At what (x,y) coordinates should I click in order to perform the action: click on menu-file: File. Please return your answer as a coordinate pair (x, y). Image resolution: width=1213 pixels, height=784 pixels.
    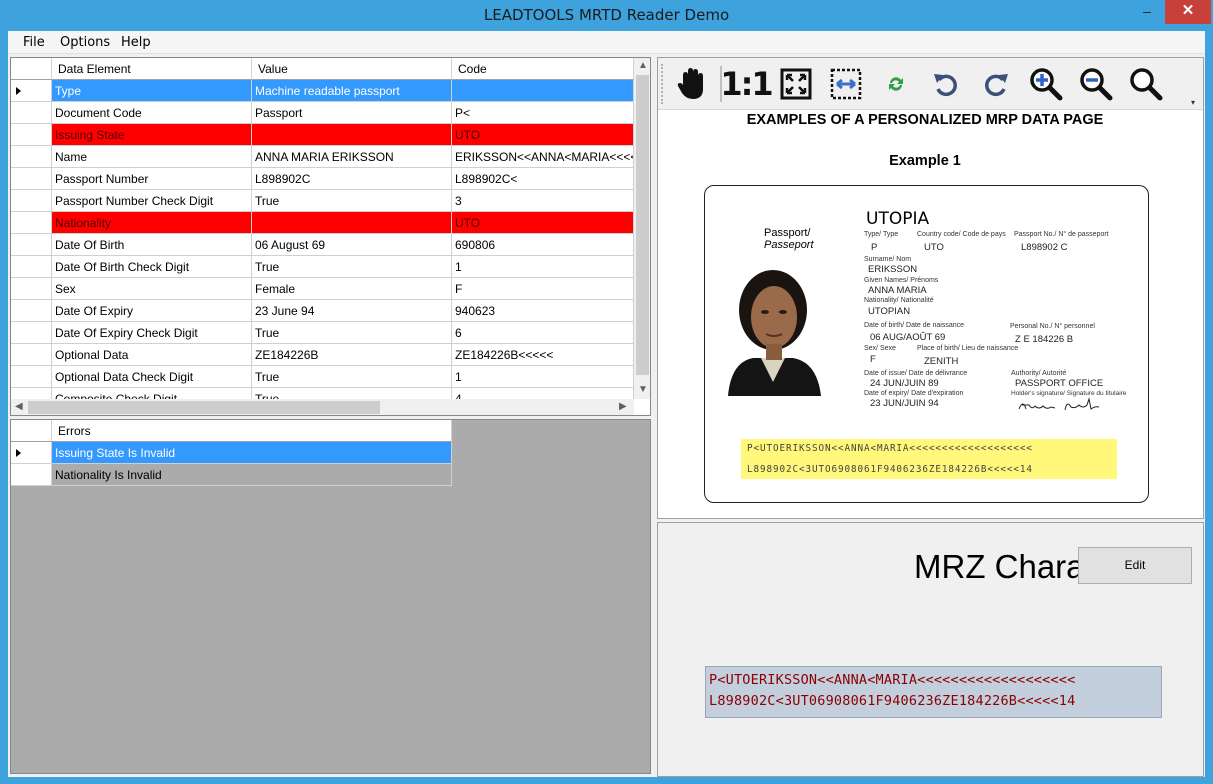
    Looking at the image, I should click on (34, 42).